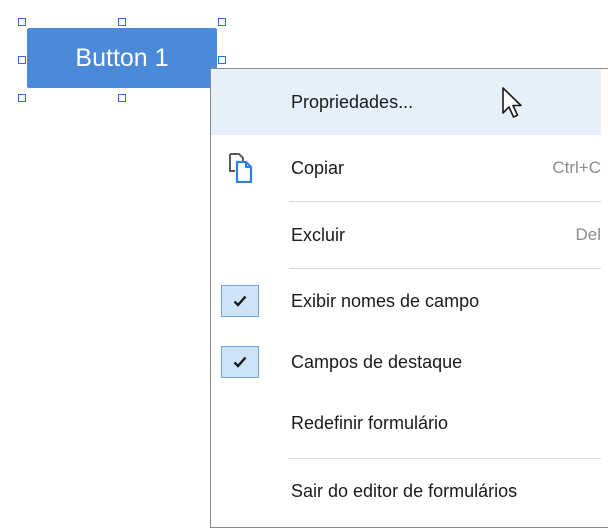 Image resolution: width=608 pixels, height=528 pixels. I want to click on menu-item-highlight-fields: Campos de destaque, so click(406, 362).